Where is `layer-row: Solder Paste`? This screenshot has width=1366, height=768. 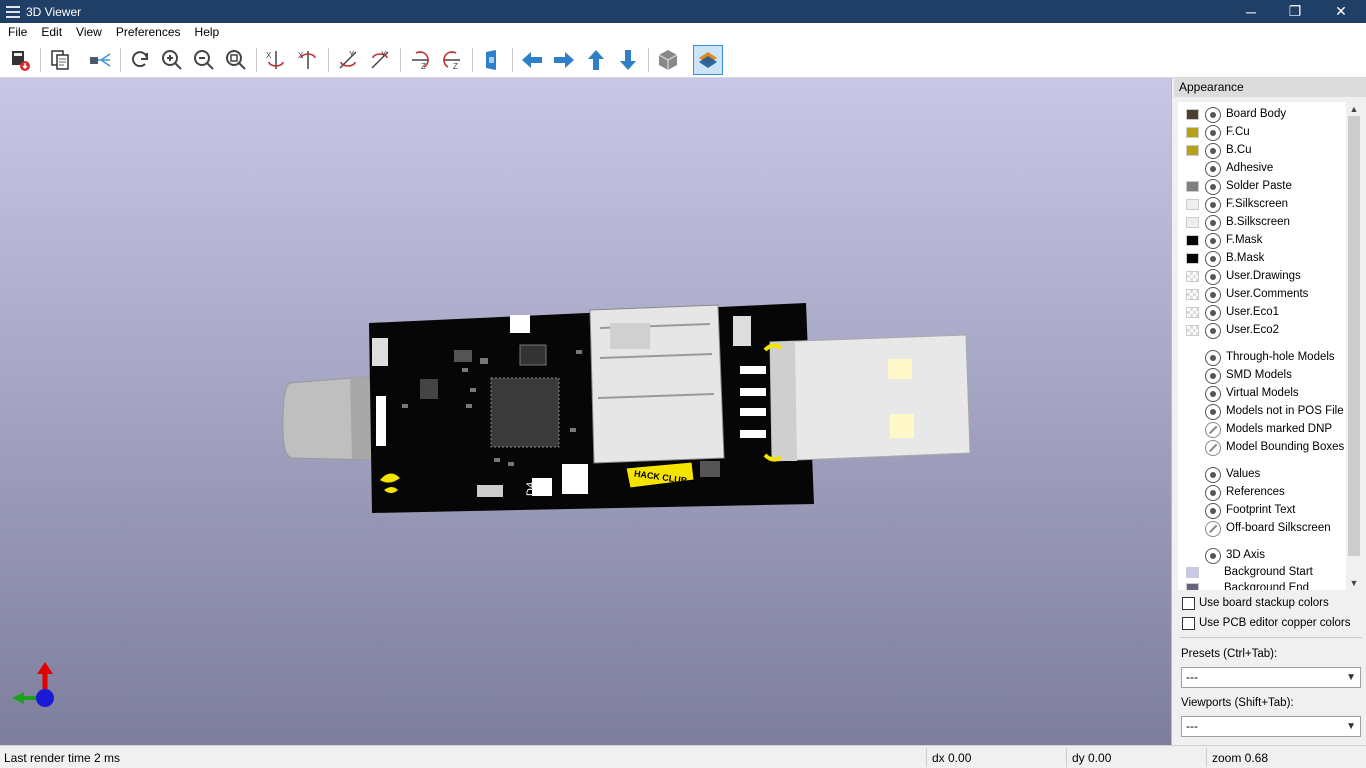
layer-row: Solder Paste is located at coordinates (1263, 187).